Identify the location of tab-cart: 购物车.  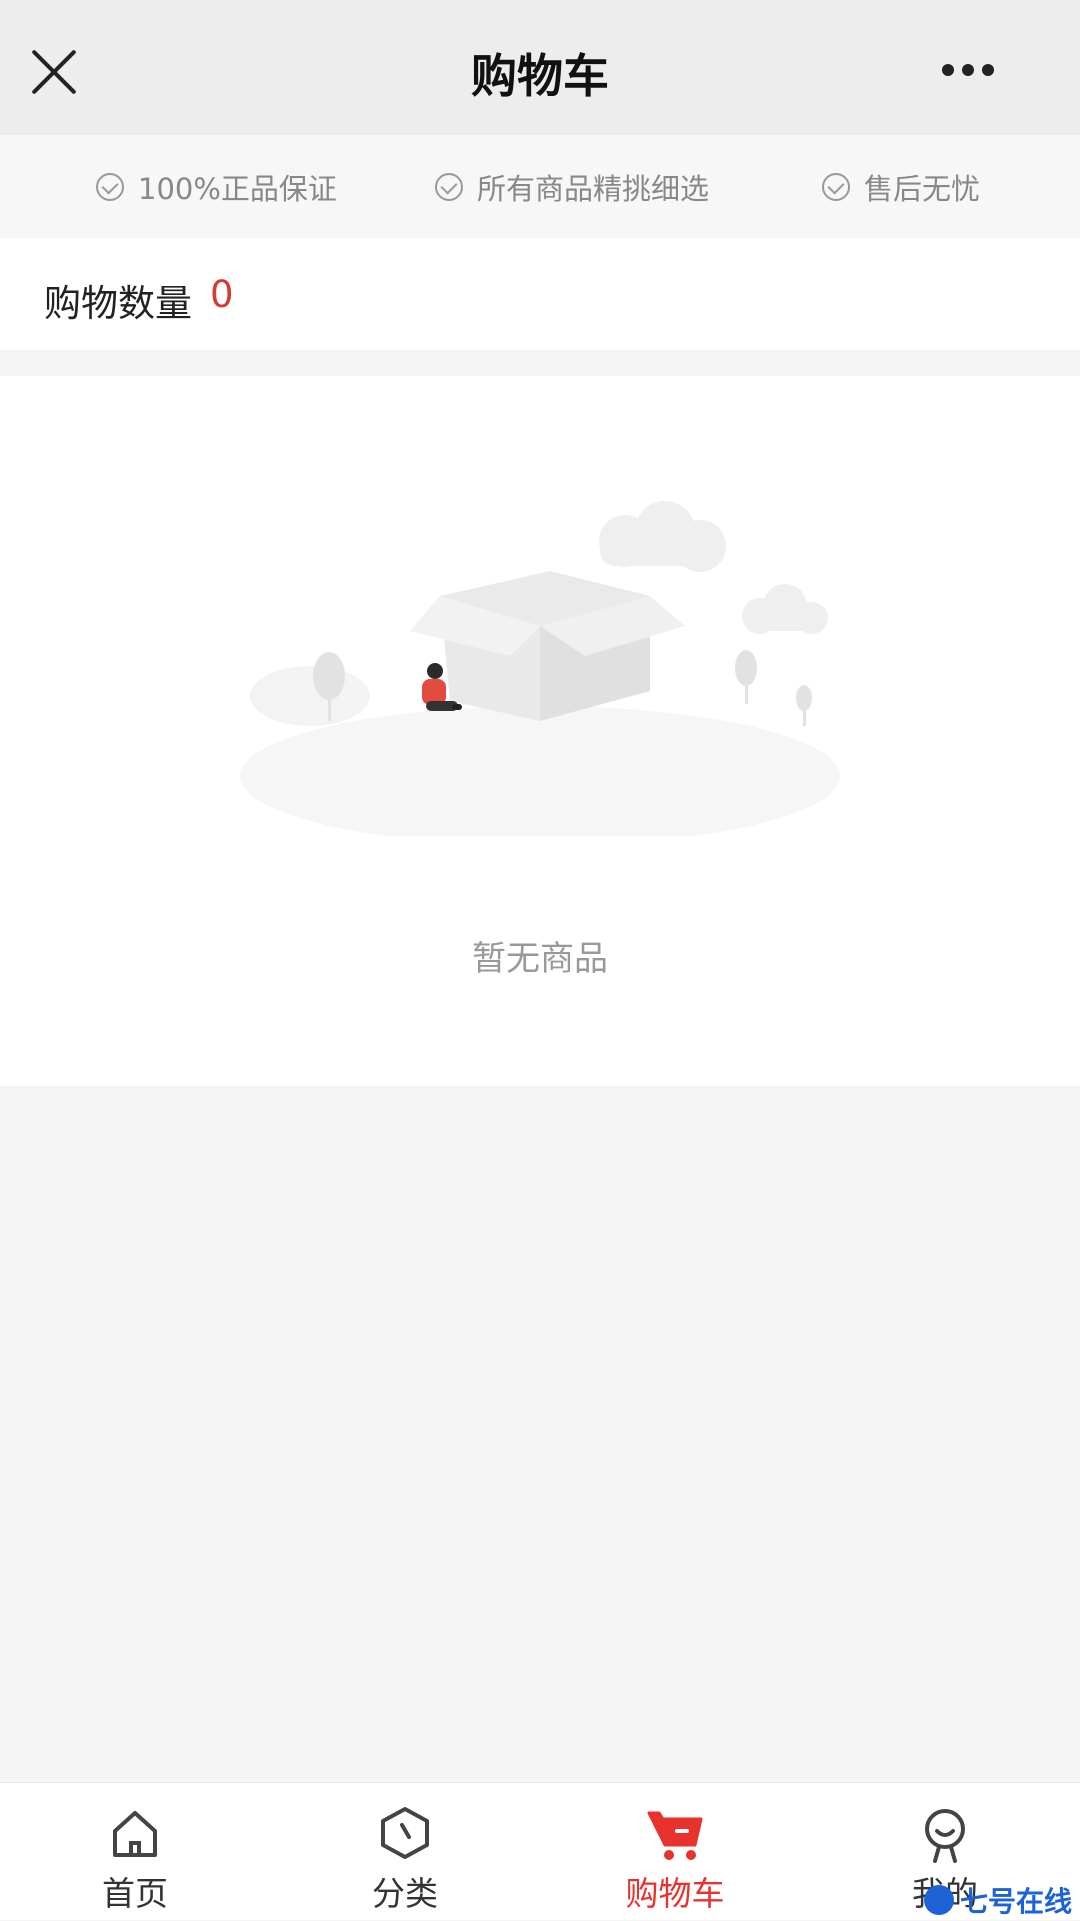
(675, 1852).